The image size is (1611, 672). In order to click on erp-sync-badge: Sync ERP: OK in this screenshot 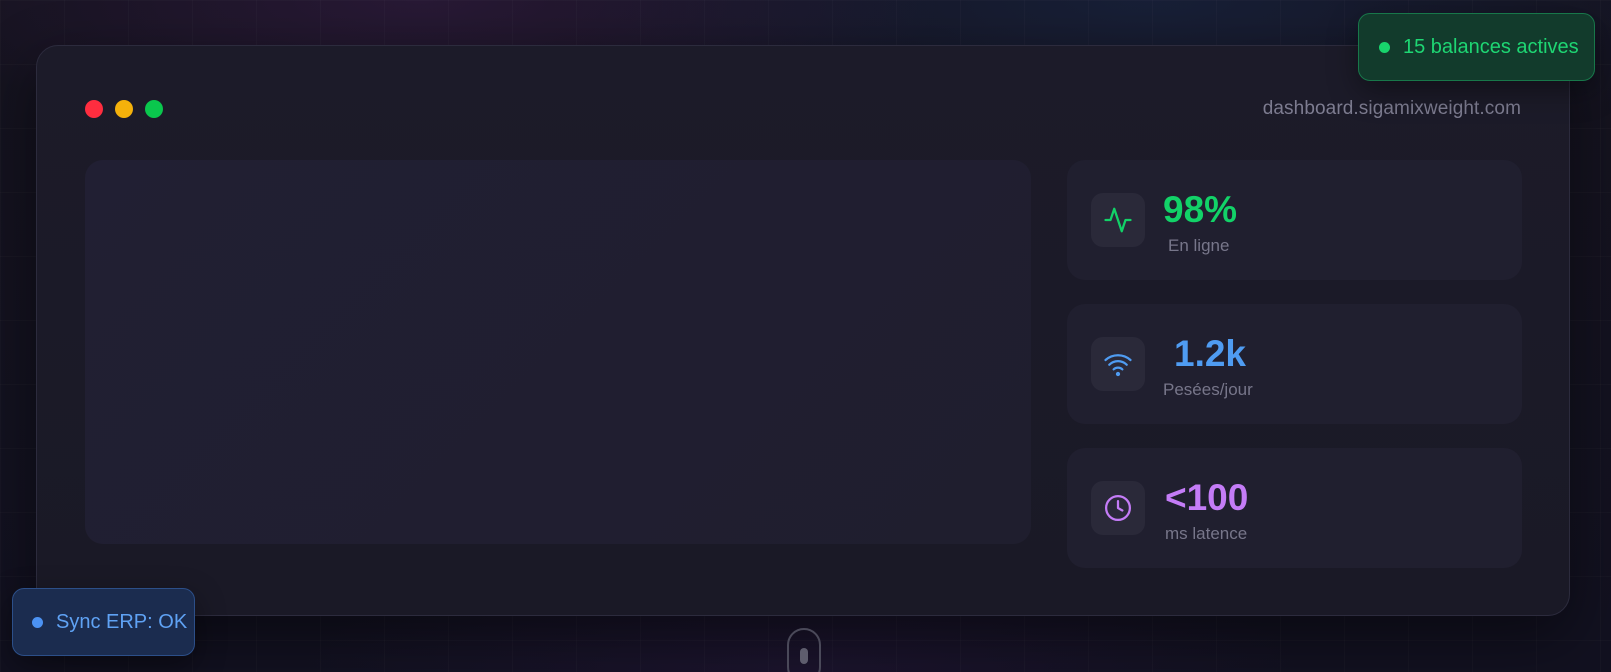, I will do `click(103, 622)`.